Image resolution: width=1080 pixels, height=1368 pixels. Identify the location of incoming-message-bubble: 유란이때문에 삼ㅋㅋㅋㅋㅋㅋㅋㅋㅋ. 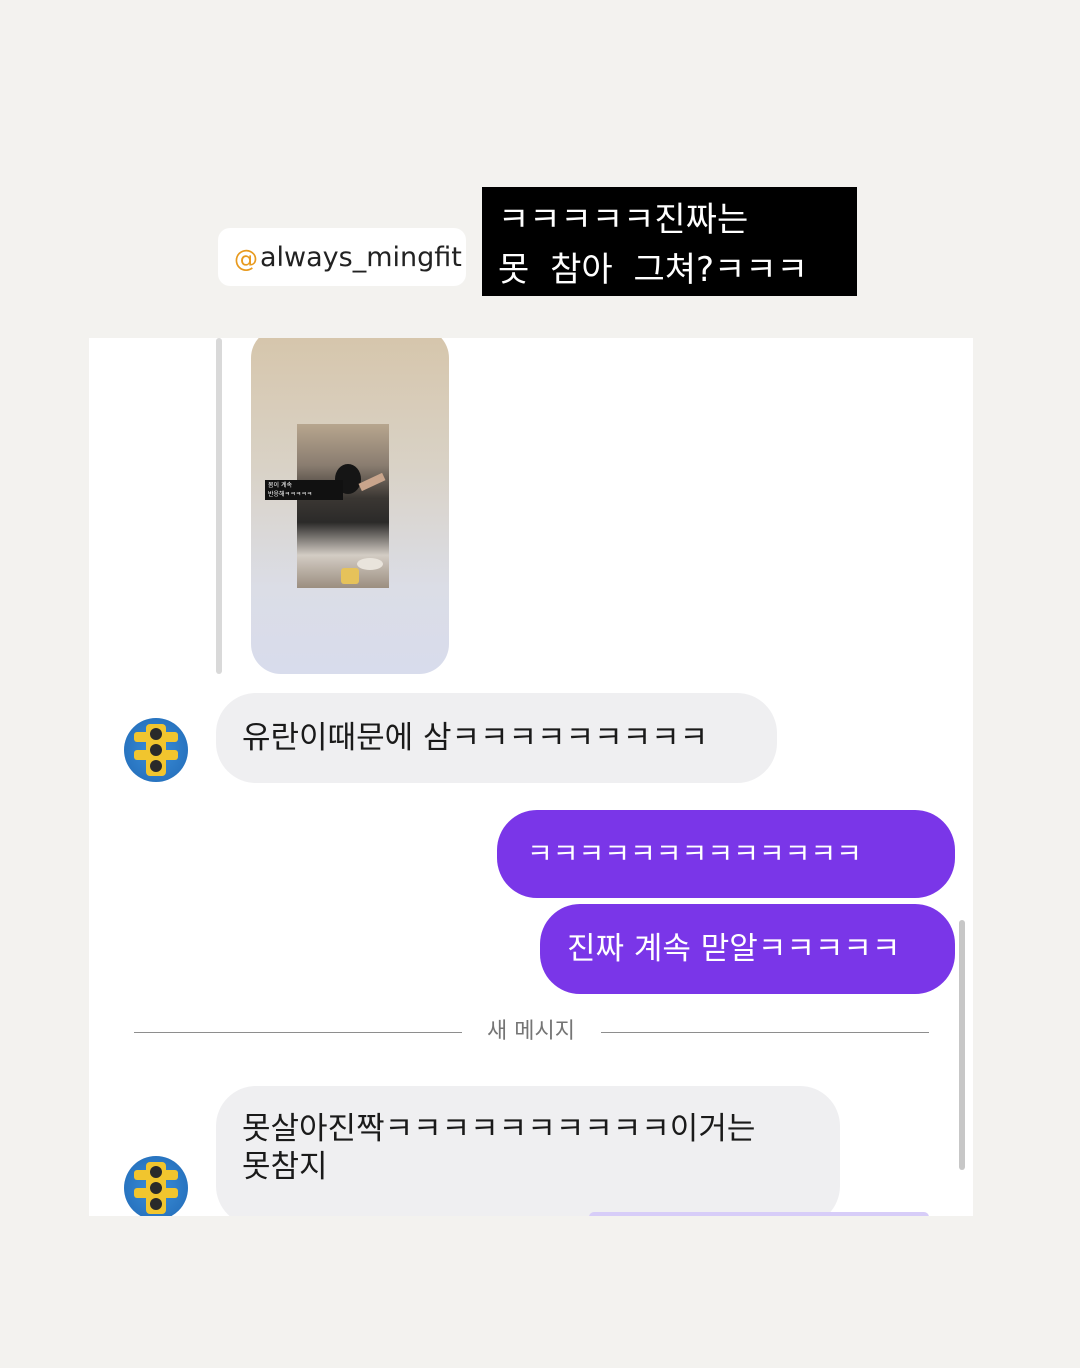
(496, 738).